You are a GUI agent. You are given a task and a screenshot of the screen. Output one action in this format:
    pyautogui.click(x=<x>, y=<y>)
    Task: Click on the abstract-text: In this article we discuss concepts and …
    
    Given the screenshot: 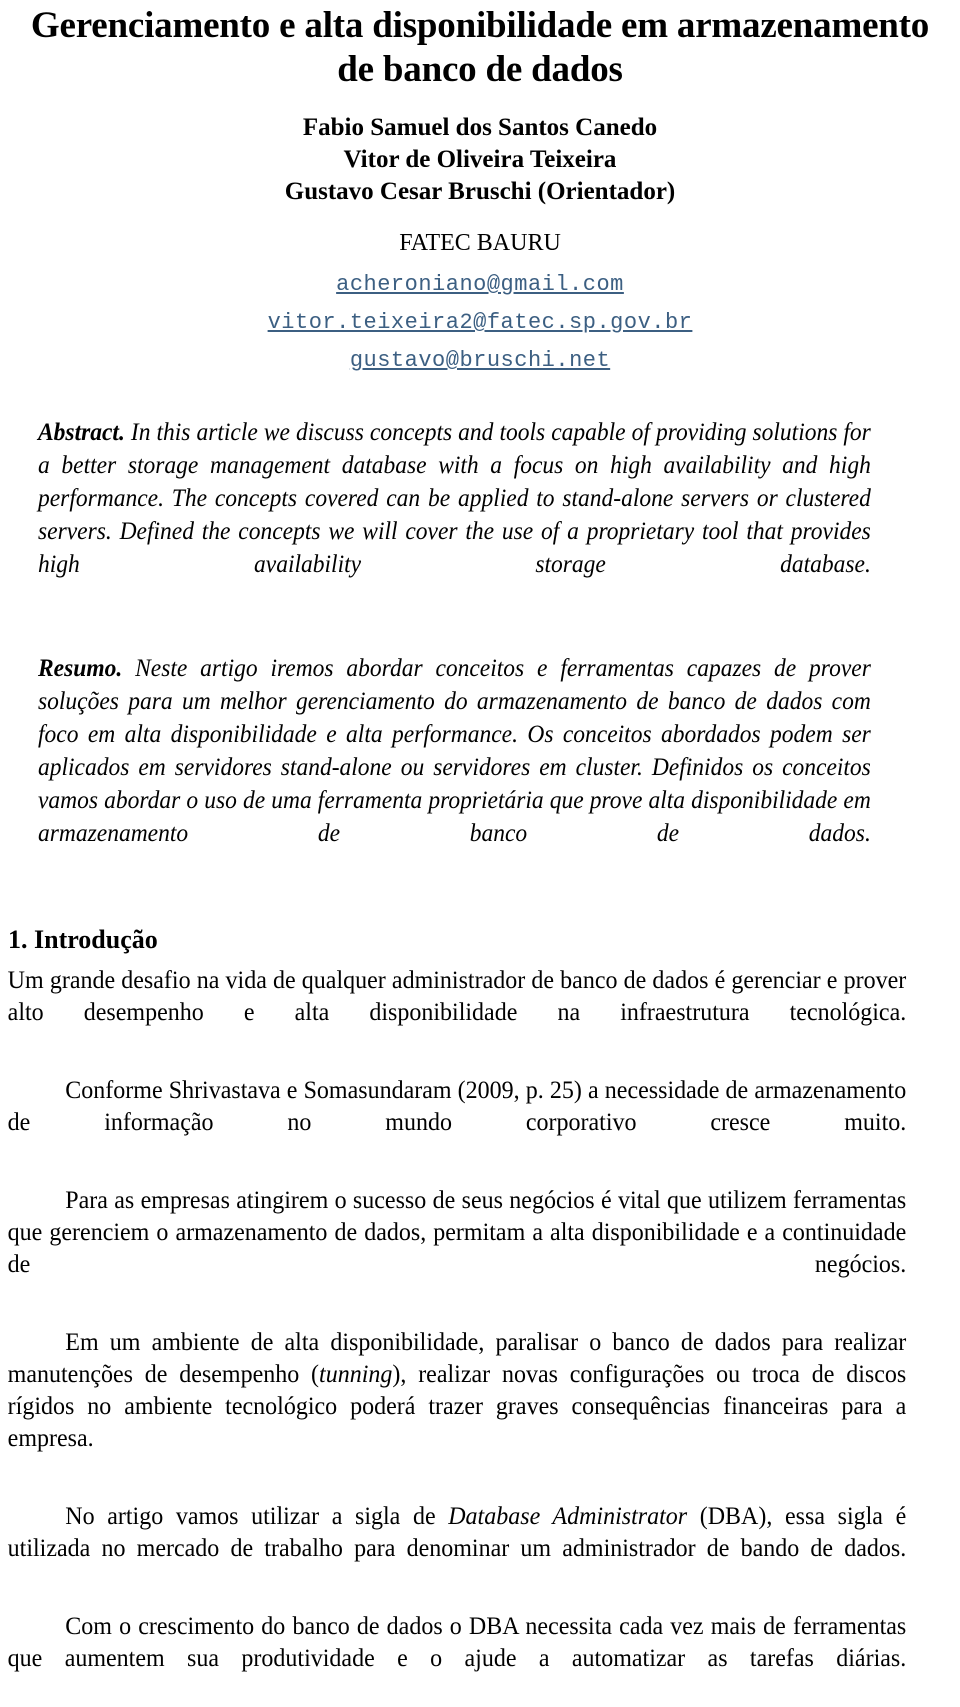 What is the action you would take?
    pyautogui.click(x=454, y=498)
    